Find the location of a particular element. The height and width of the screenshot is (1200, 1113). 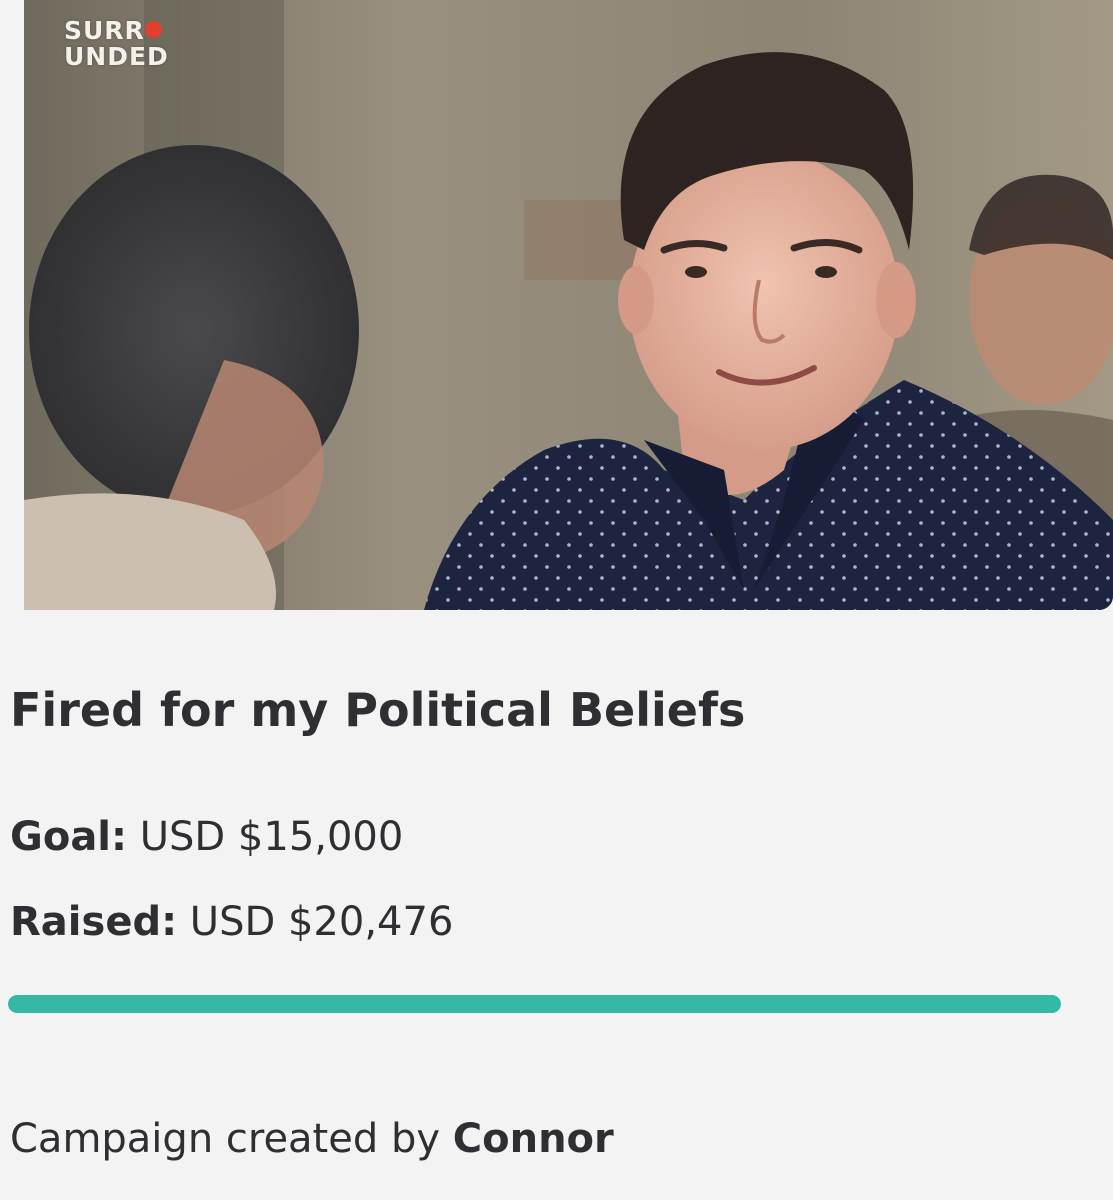

goal-row: Goal: USD $15,000 is located at coordinates (206, 837).